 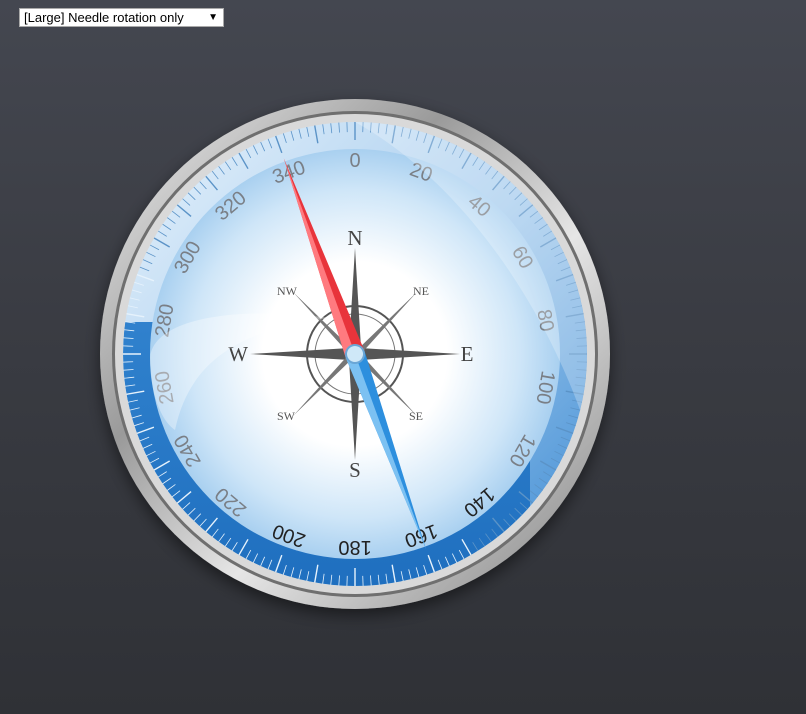 What do you see at coordinates (467, 354) in the screenshot?
I see `rose-label-e: E` at bounding box center [467, 354].